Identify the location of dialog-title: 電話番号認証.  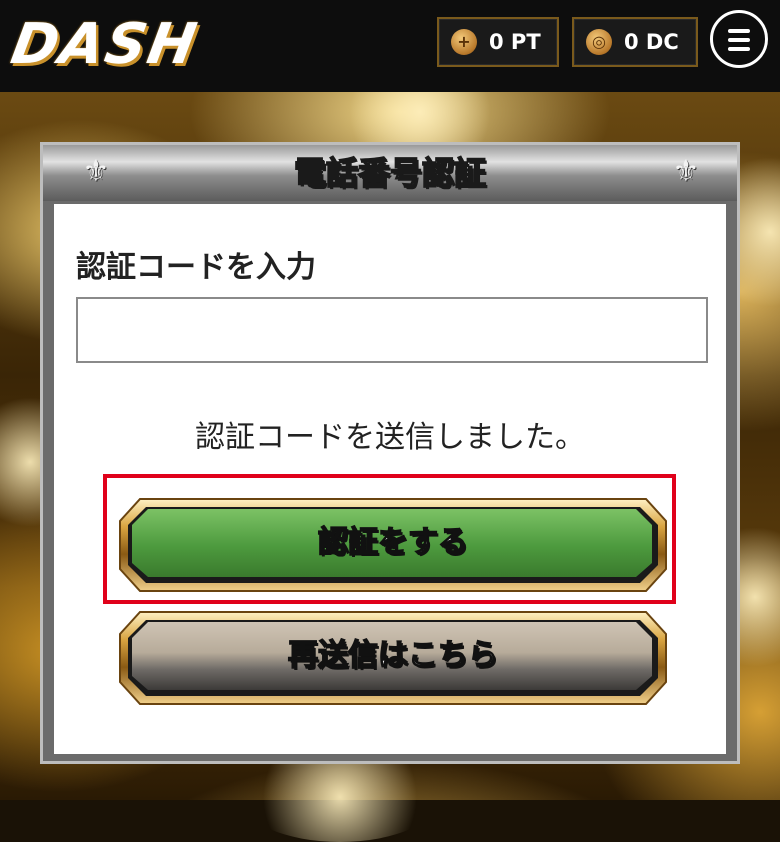
(390, 173).